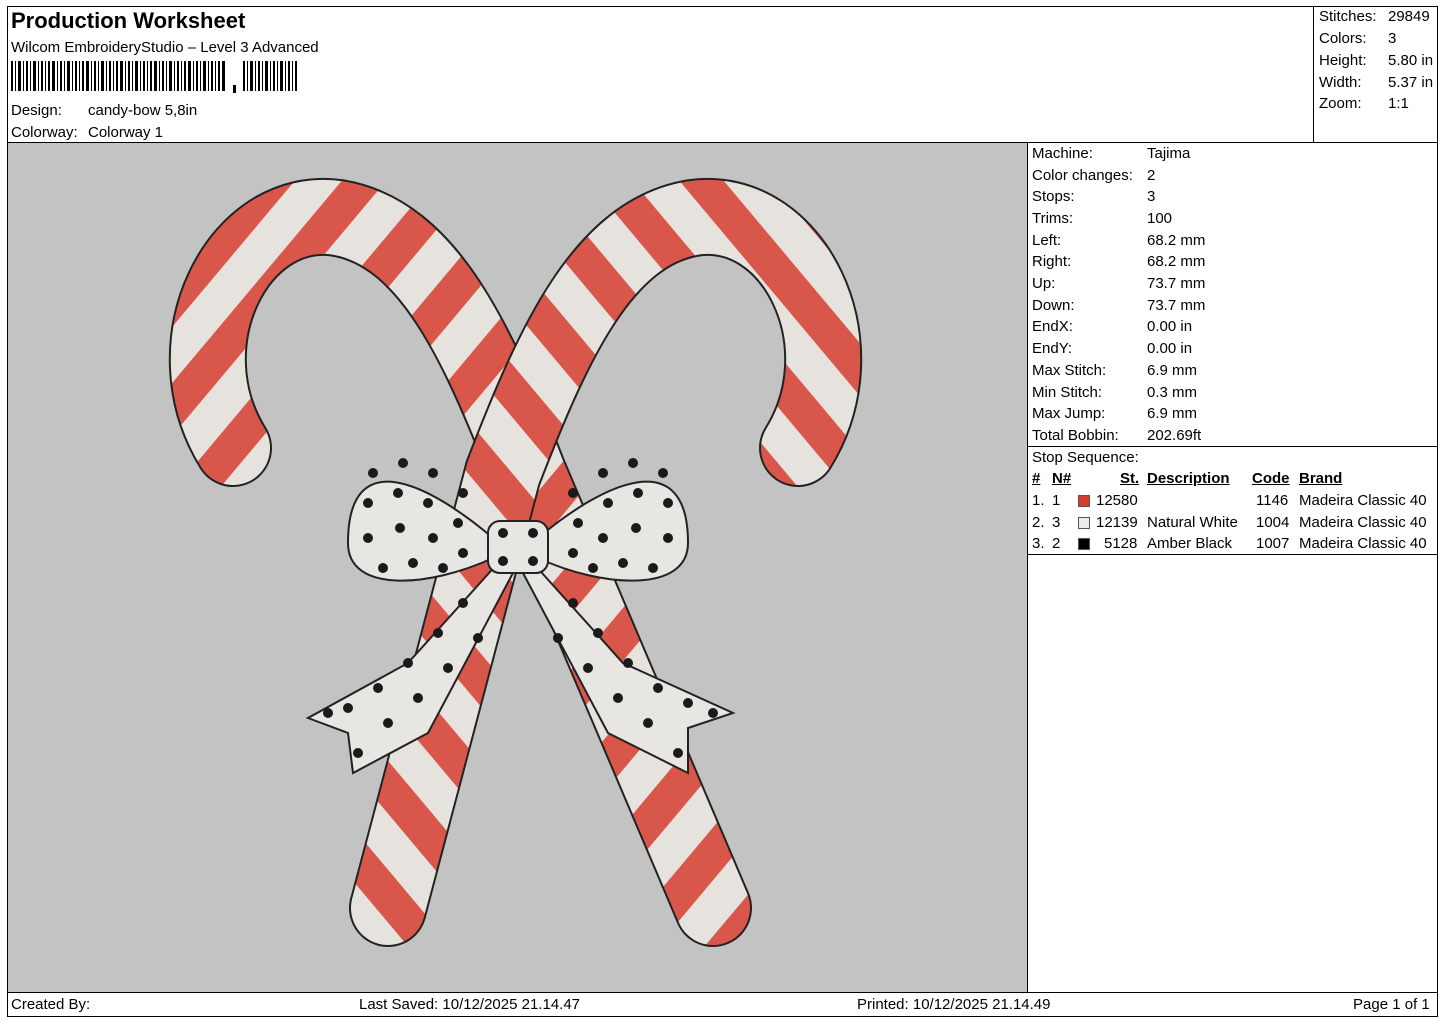 The width and height of the screenshot is (1445, 1021). I want to click on worksheet-title: Production Worksheet, so click(128, 20).